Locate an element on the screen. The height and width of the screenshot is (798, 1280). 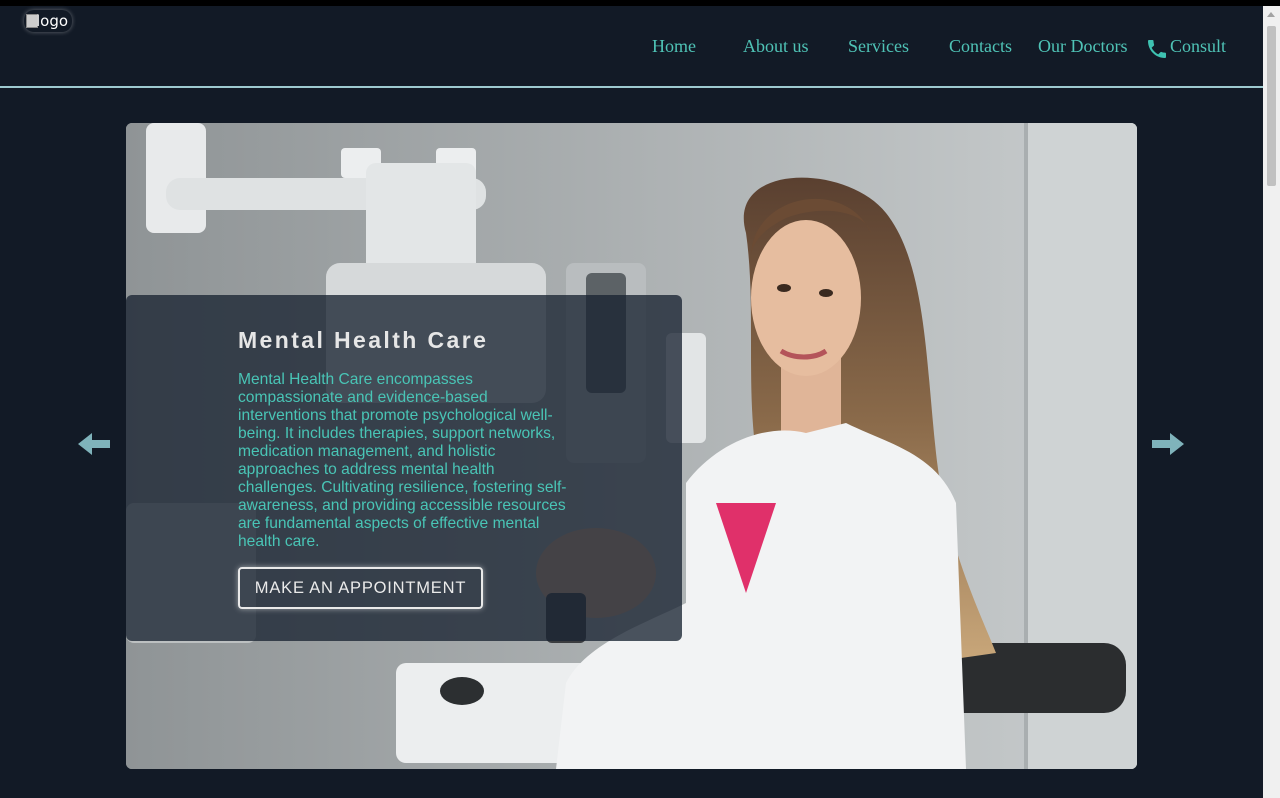
nav-consult-label: Consult is located at coordinates (1198, 46).